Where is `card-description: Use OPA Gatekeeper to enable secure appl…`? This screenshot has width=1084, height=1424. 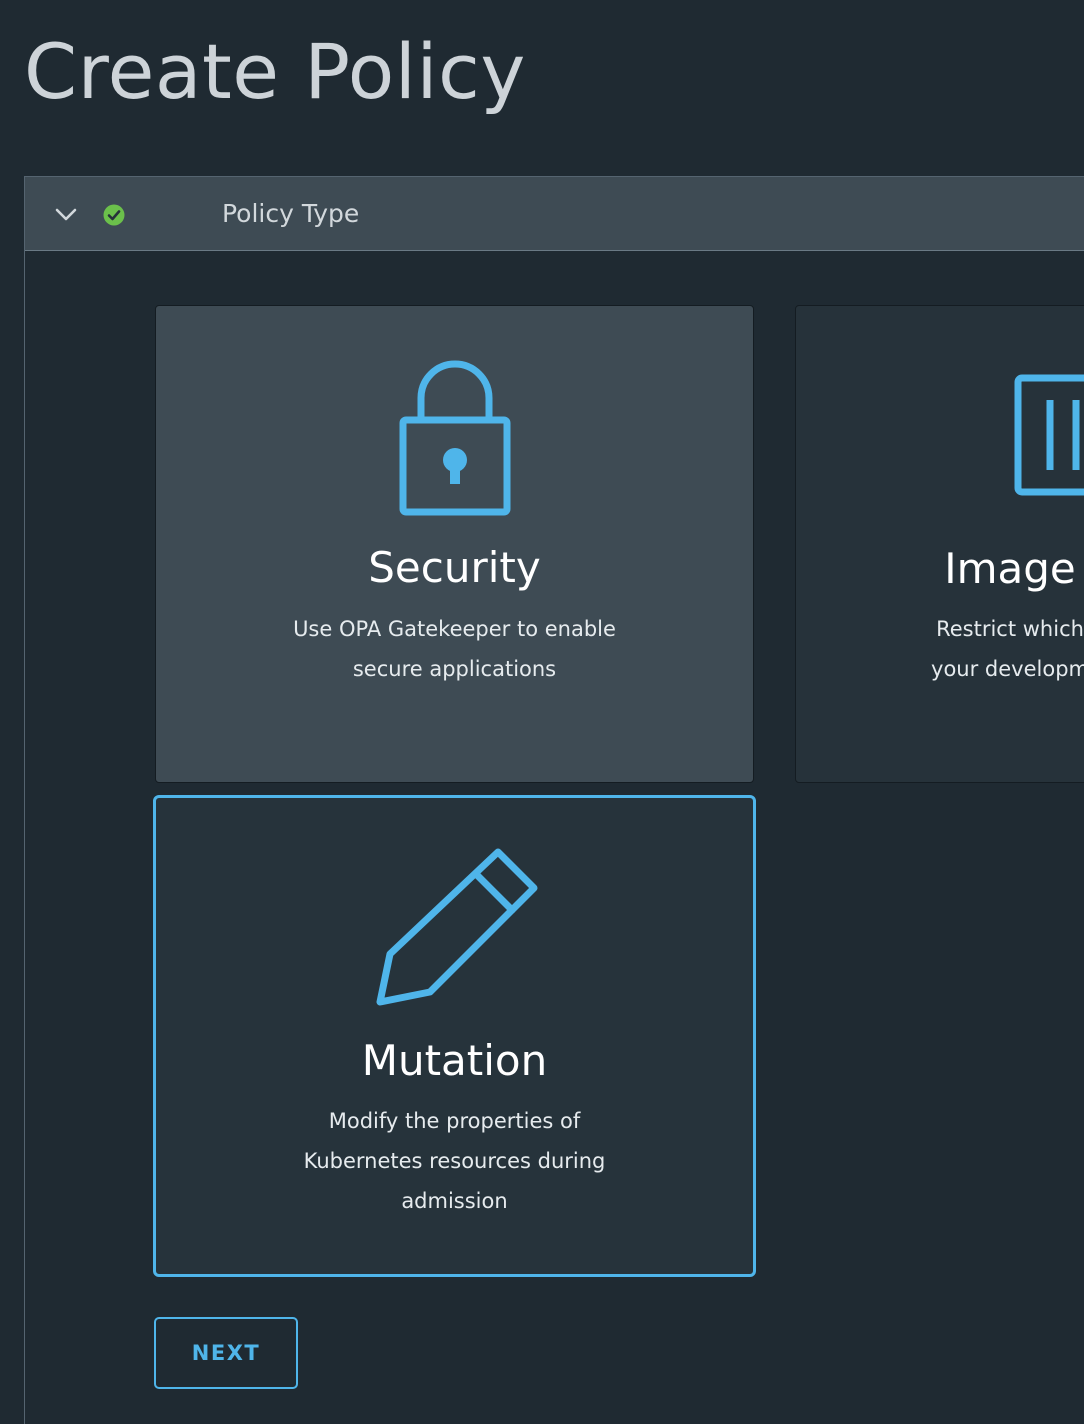 card-description: Use OPA Gatekeeper to enable secure appl… is located at coordinates (454, 649).